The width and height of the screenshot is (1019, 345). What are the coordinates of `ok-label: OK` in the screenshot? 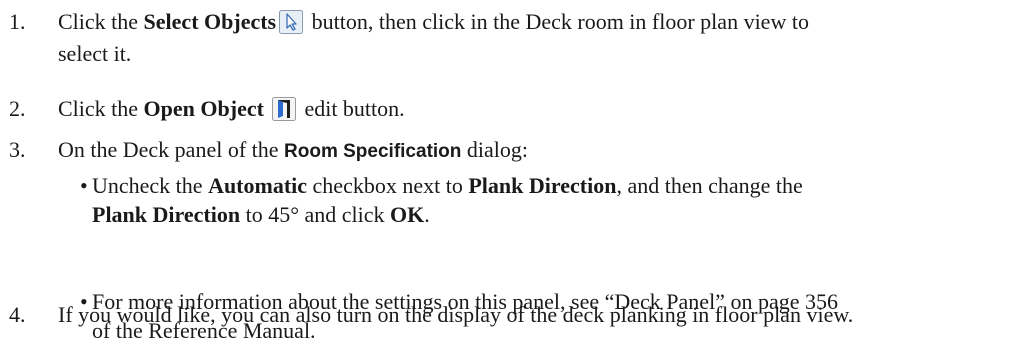 It's located at (407, 214).